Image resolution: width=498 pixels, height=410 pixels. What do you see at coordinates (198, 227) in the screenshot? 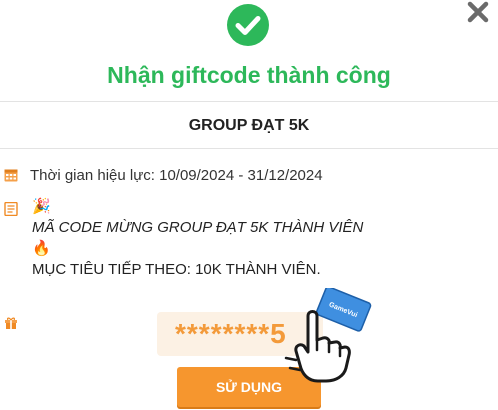
I see `description-line-1: MÃ CODE MỪNG GROUP ĐẠT 5K THÀNH VIÊN` at bounding box center [198, 227].